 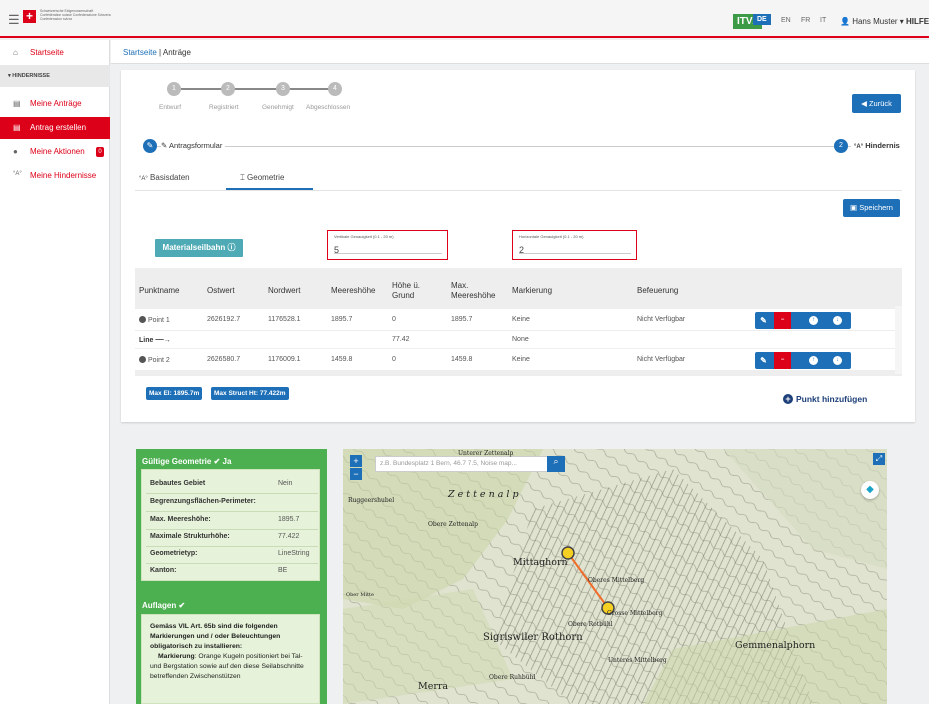 I want to click on check-circle-icon: ✔, so click(x=182, y=605).